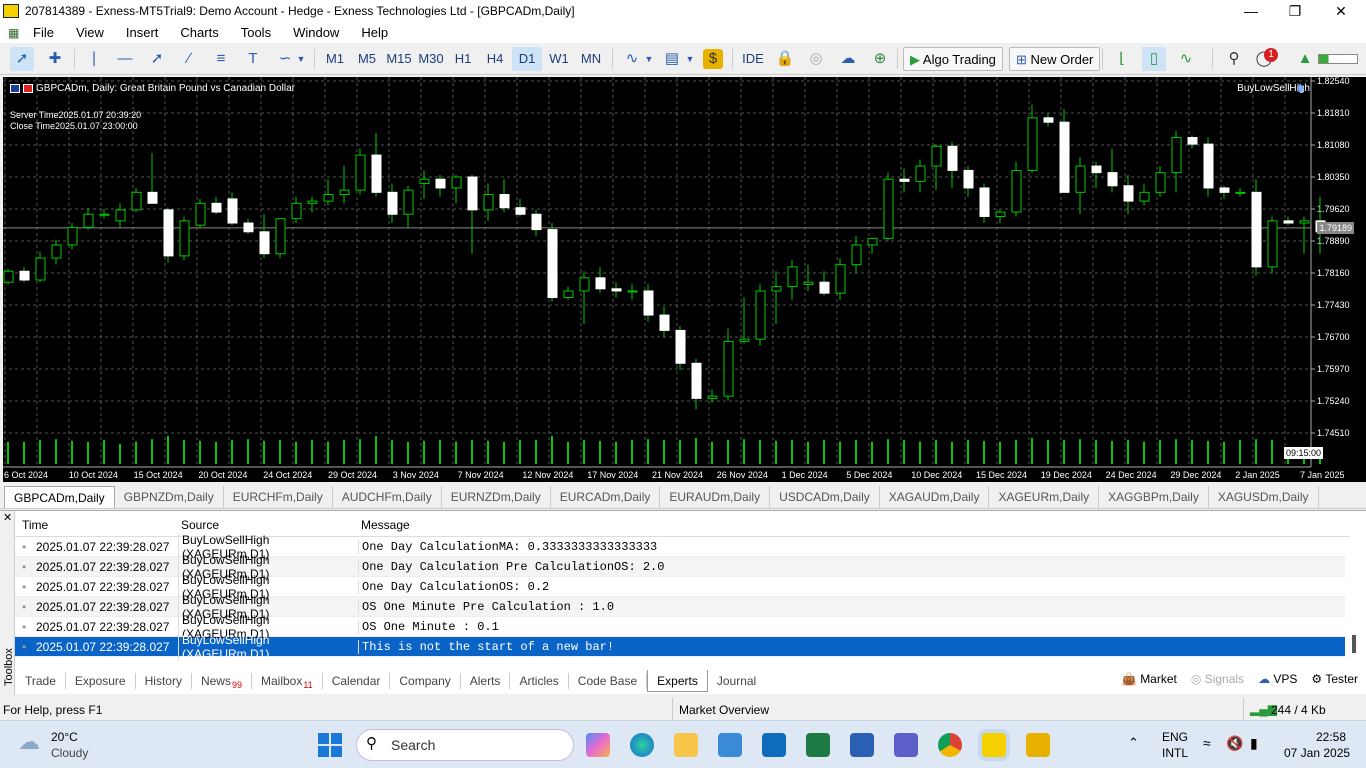  I want to click on chart-tab: GBPNZDm,Daily, so click(169, 497).